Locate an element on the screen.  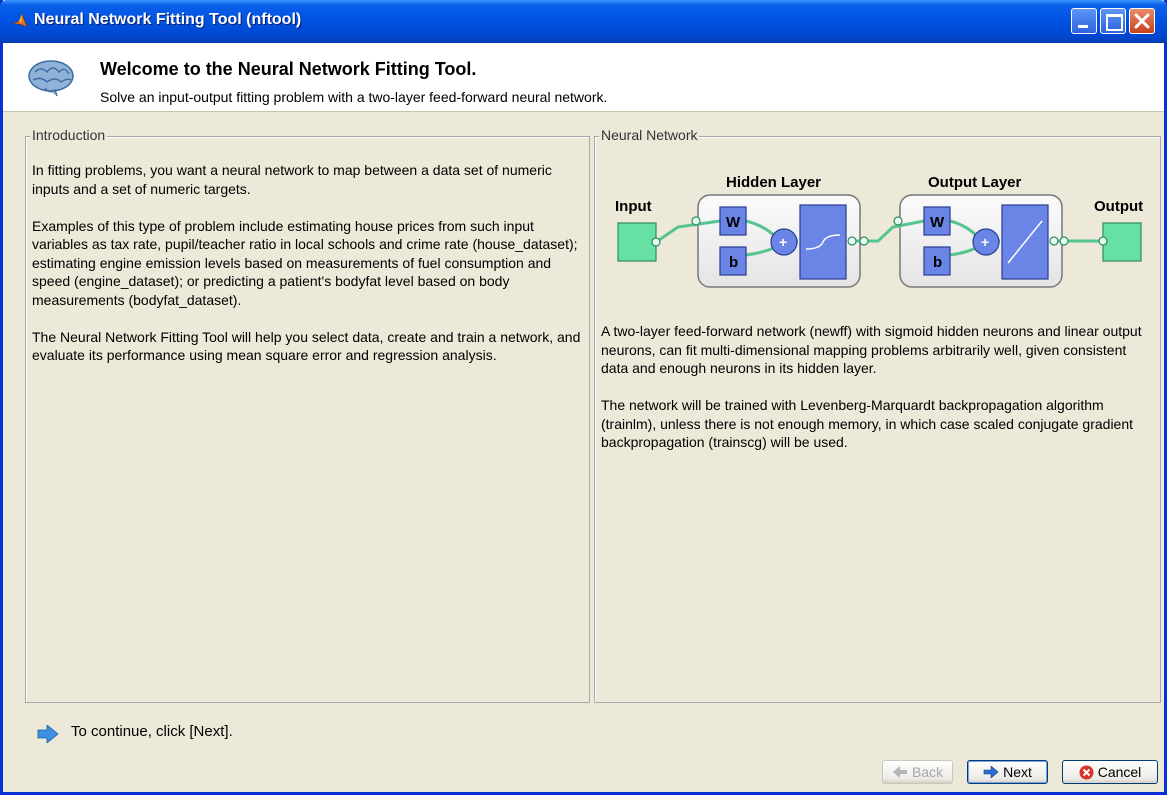
diagram-hidden-layer-label: Hidden Layer is located at coordinates (773, 182).